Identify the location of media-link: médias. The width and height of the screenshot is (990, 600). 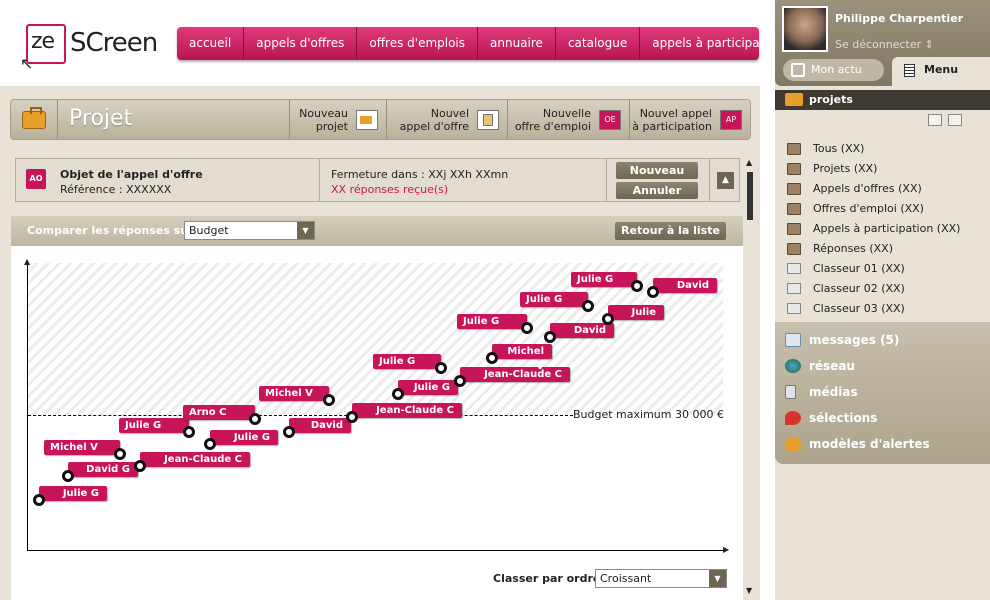
(833, 392).